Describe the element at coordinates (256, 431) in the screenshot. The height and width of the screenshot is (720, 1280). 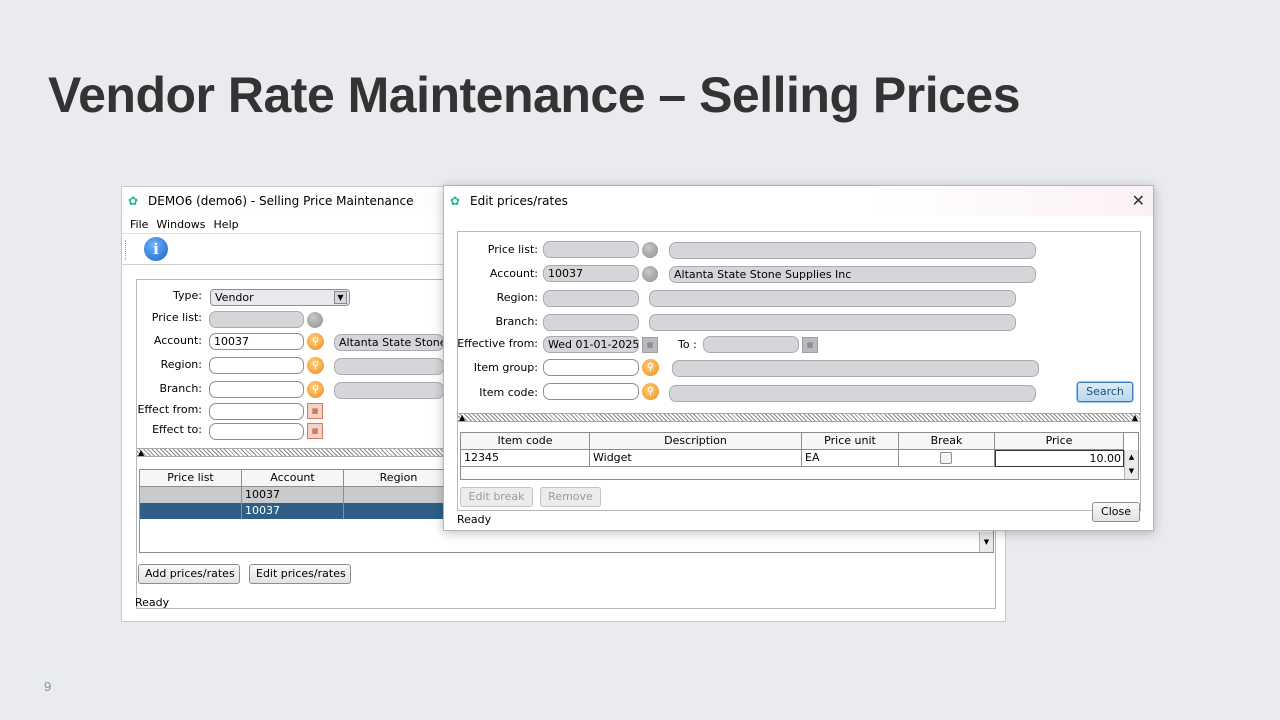
I see `effect-to-field` at that location.